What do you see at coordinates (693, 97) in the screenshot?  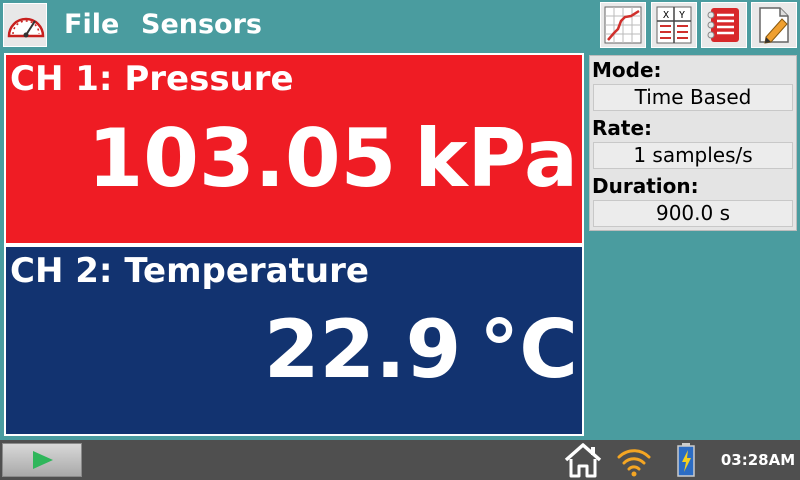 I see `mode-value: Time Based` at bounding box center [693, 97].